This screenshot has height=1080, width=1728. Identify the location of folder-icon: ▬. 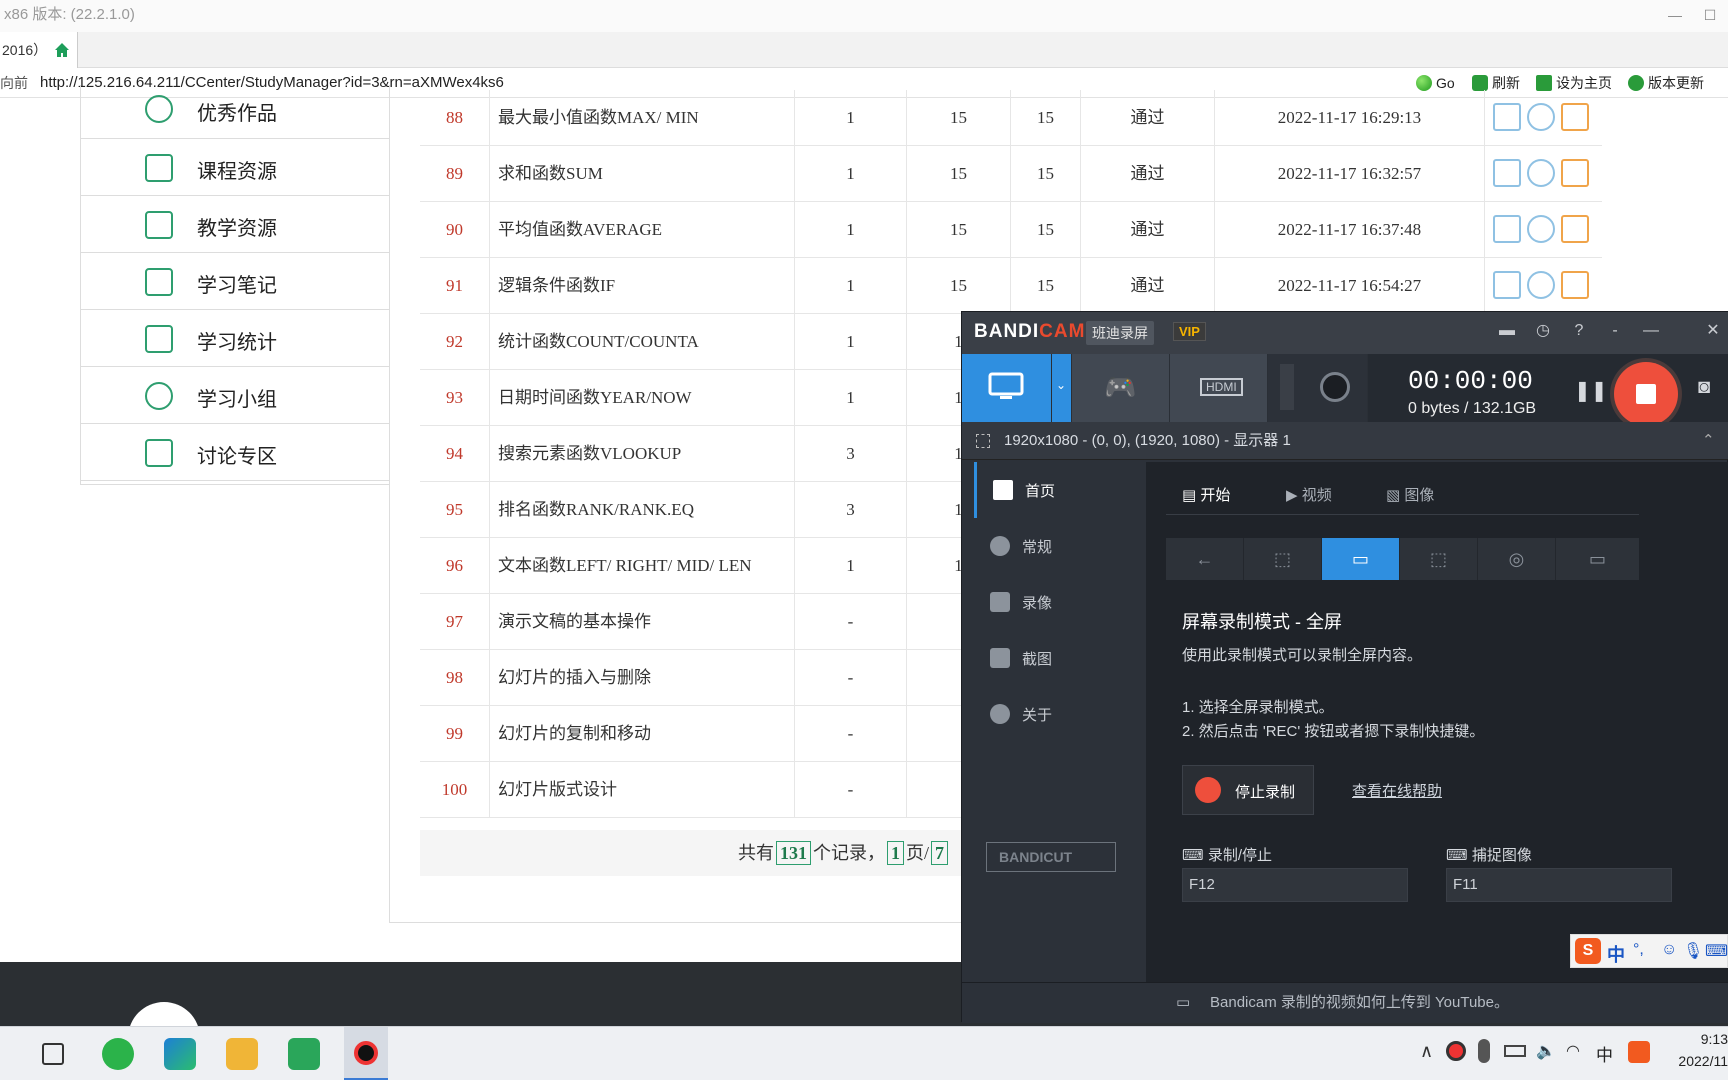
(1507, 331).